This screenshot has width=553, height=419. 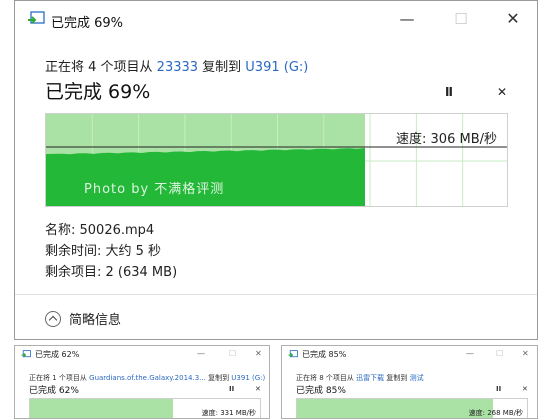 What do you see at coordinates (228, 413) in the screenshot?
I see `thumb-speed-label: 速度: 331 MB/秒` at bounding box center [228, 413].